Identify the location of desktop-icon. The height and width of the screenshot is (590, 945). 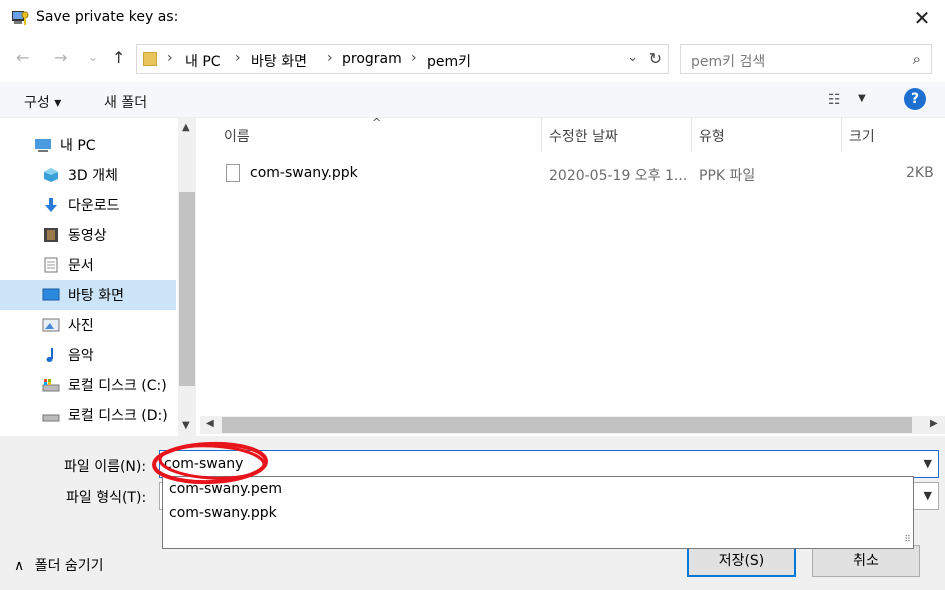
(51, 294).